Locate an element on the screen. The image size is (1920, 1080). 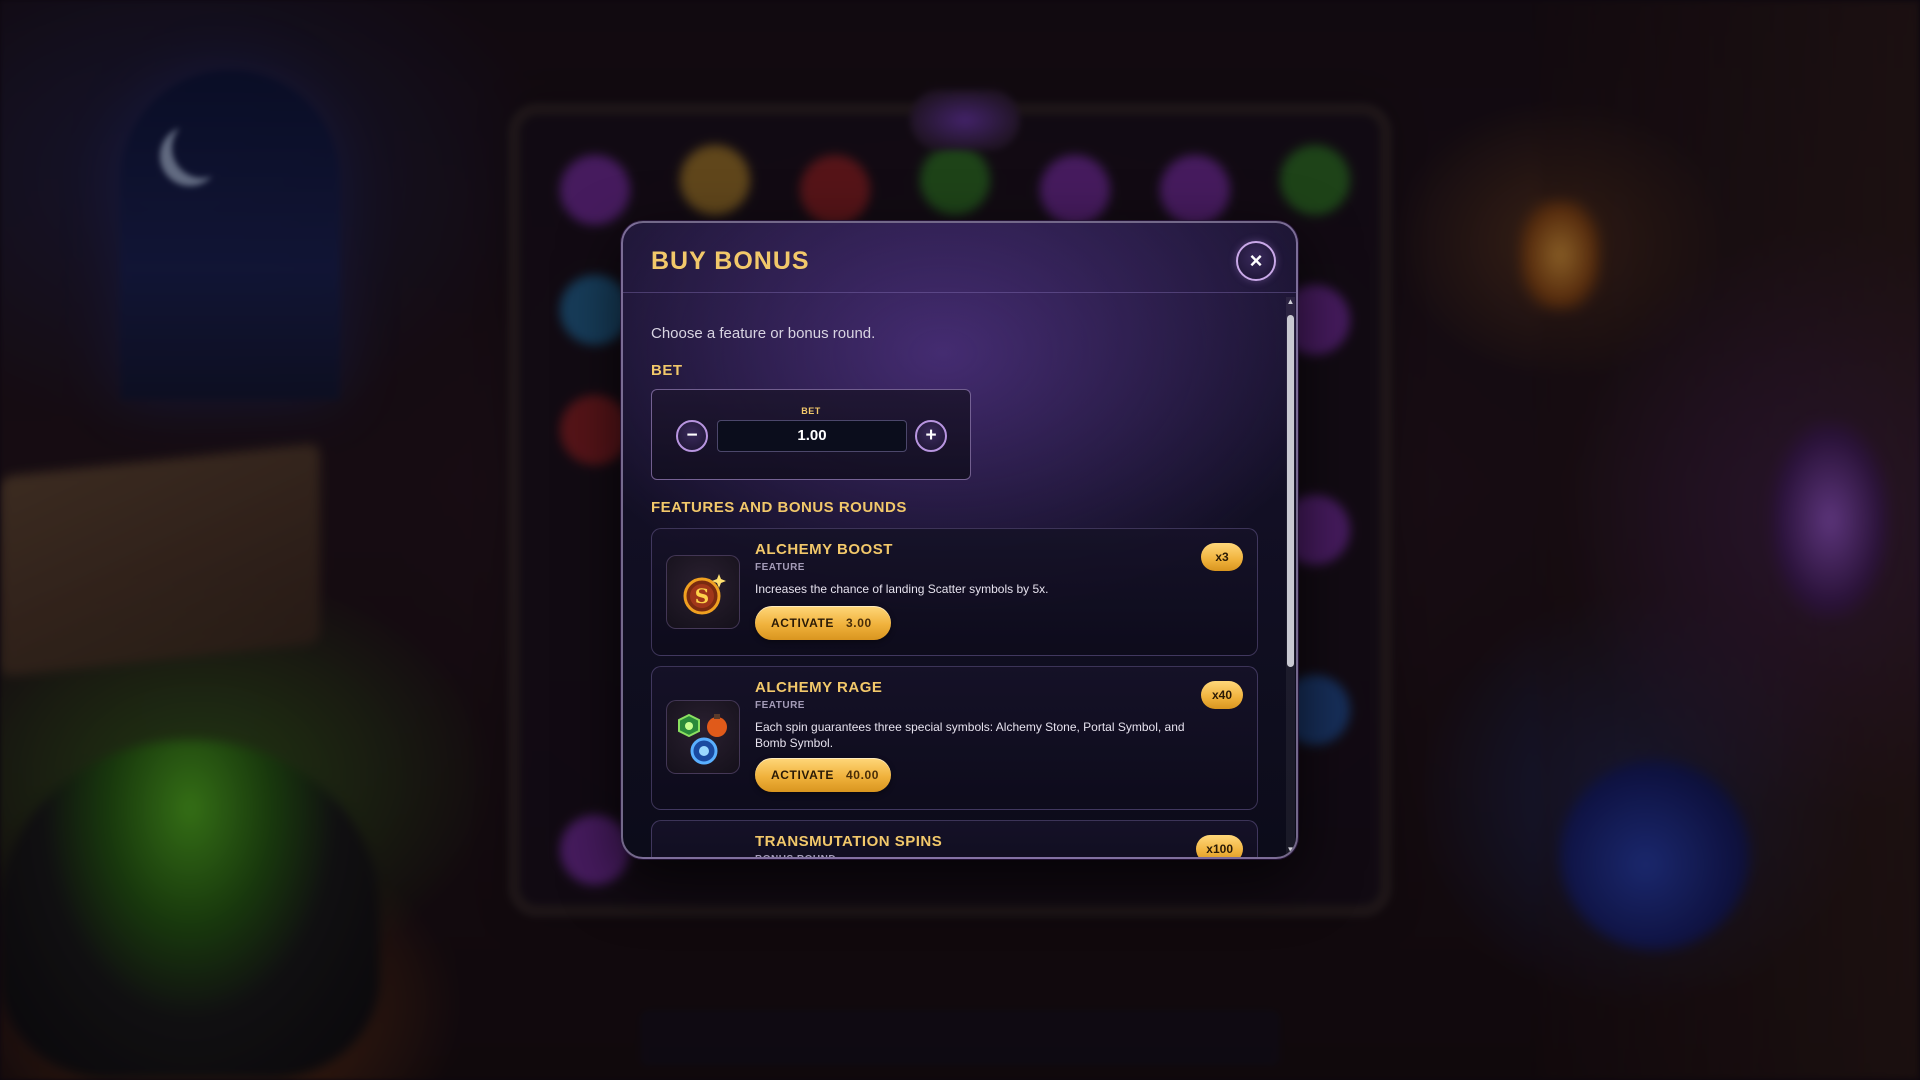
close-button: × is located at coordinates (1256, 261).